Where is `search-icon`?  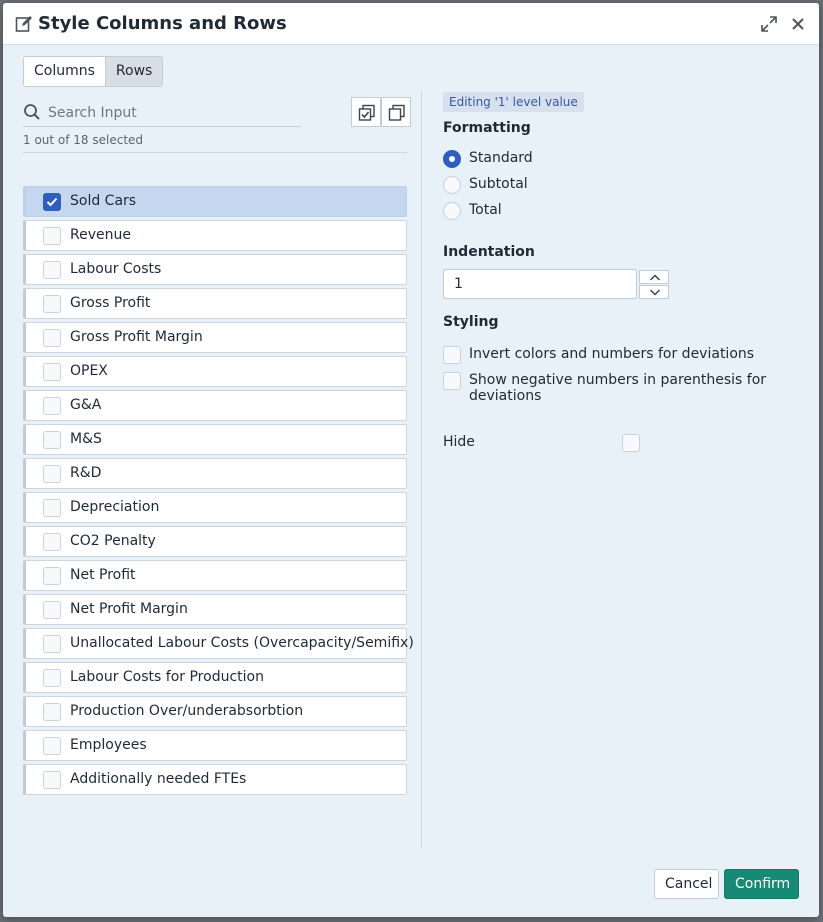
search-icon is located at coordinates (32, 112).